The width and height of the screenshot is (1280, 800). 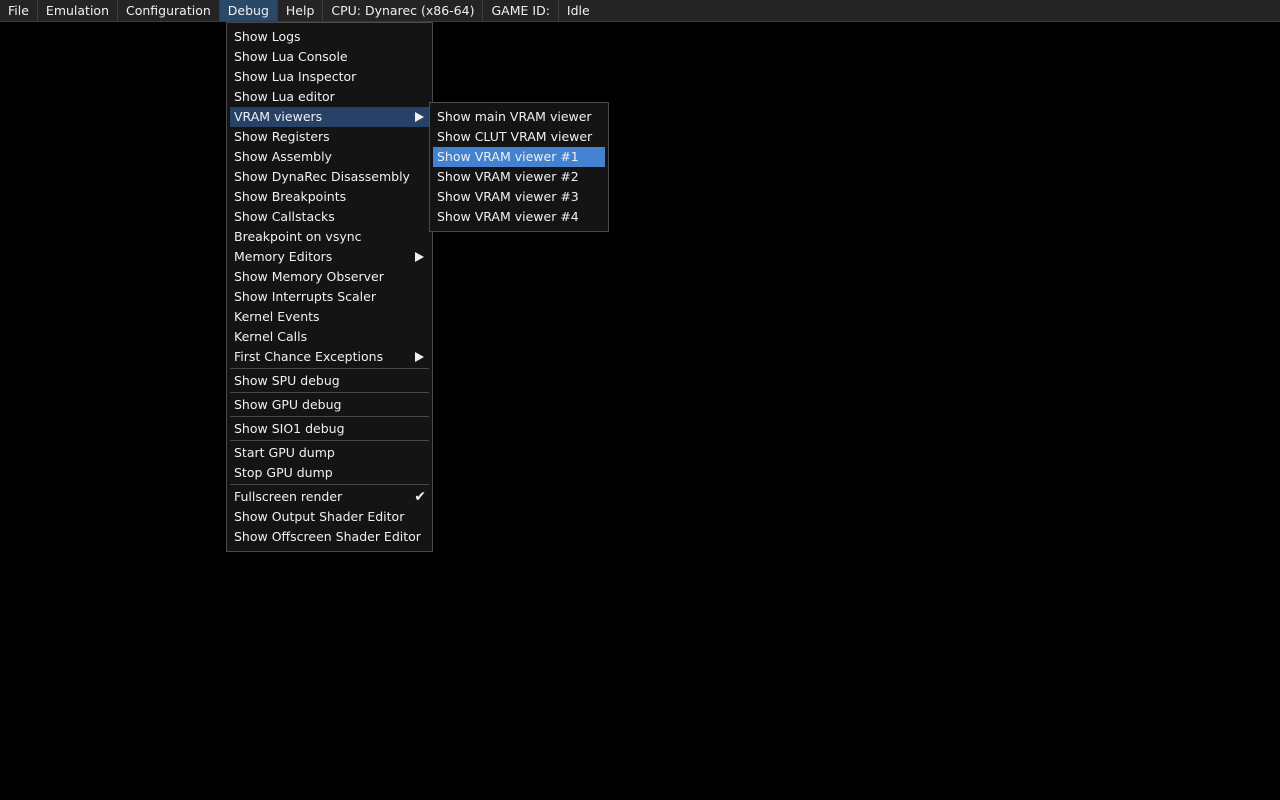 I want to click on menu-item-label: Show Lua Inspector, so click(x=295, y=76).